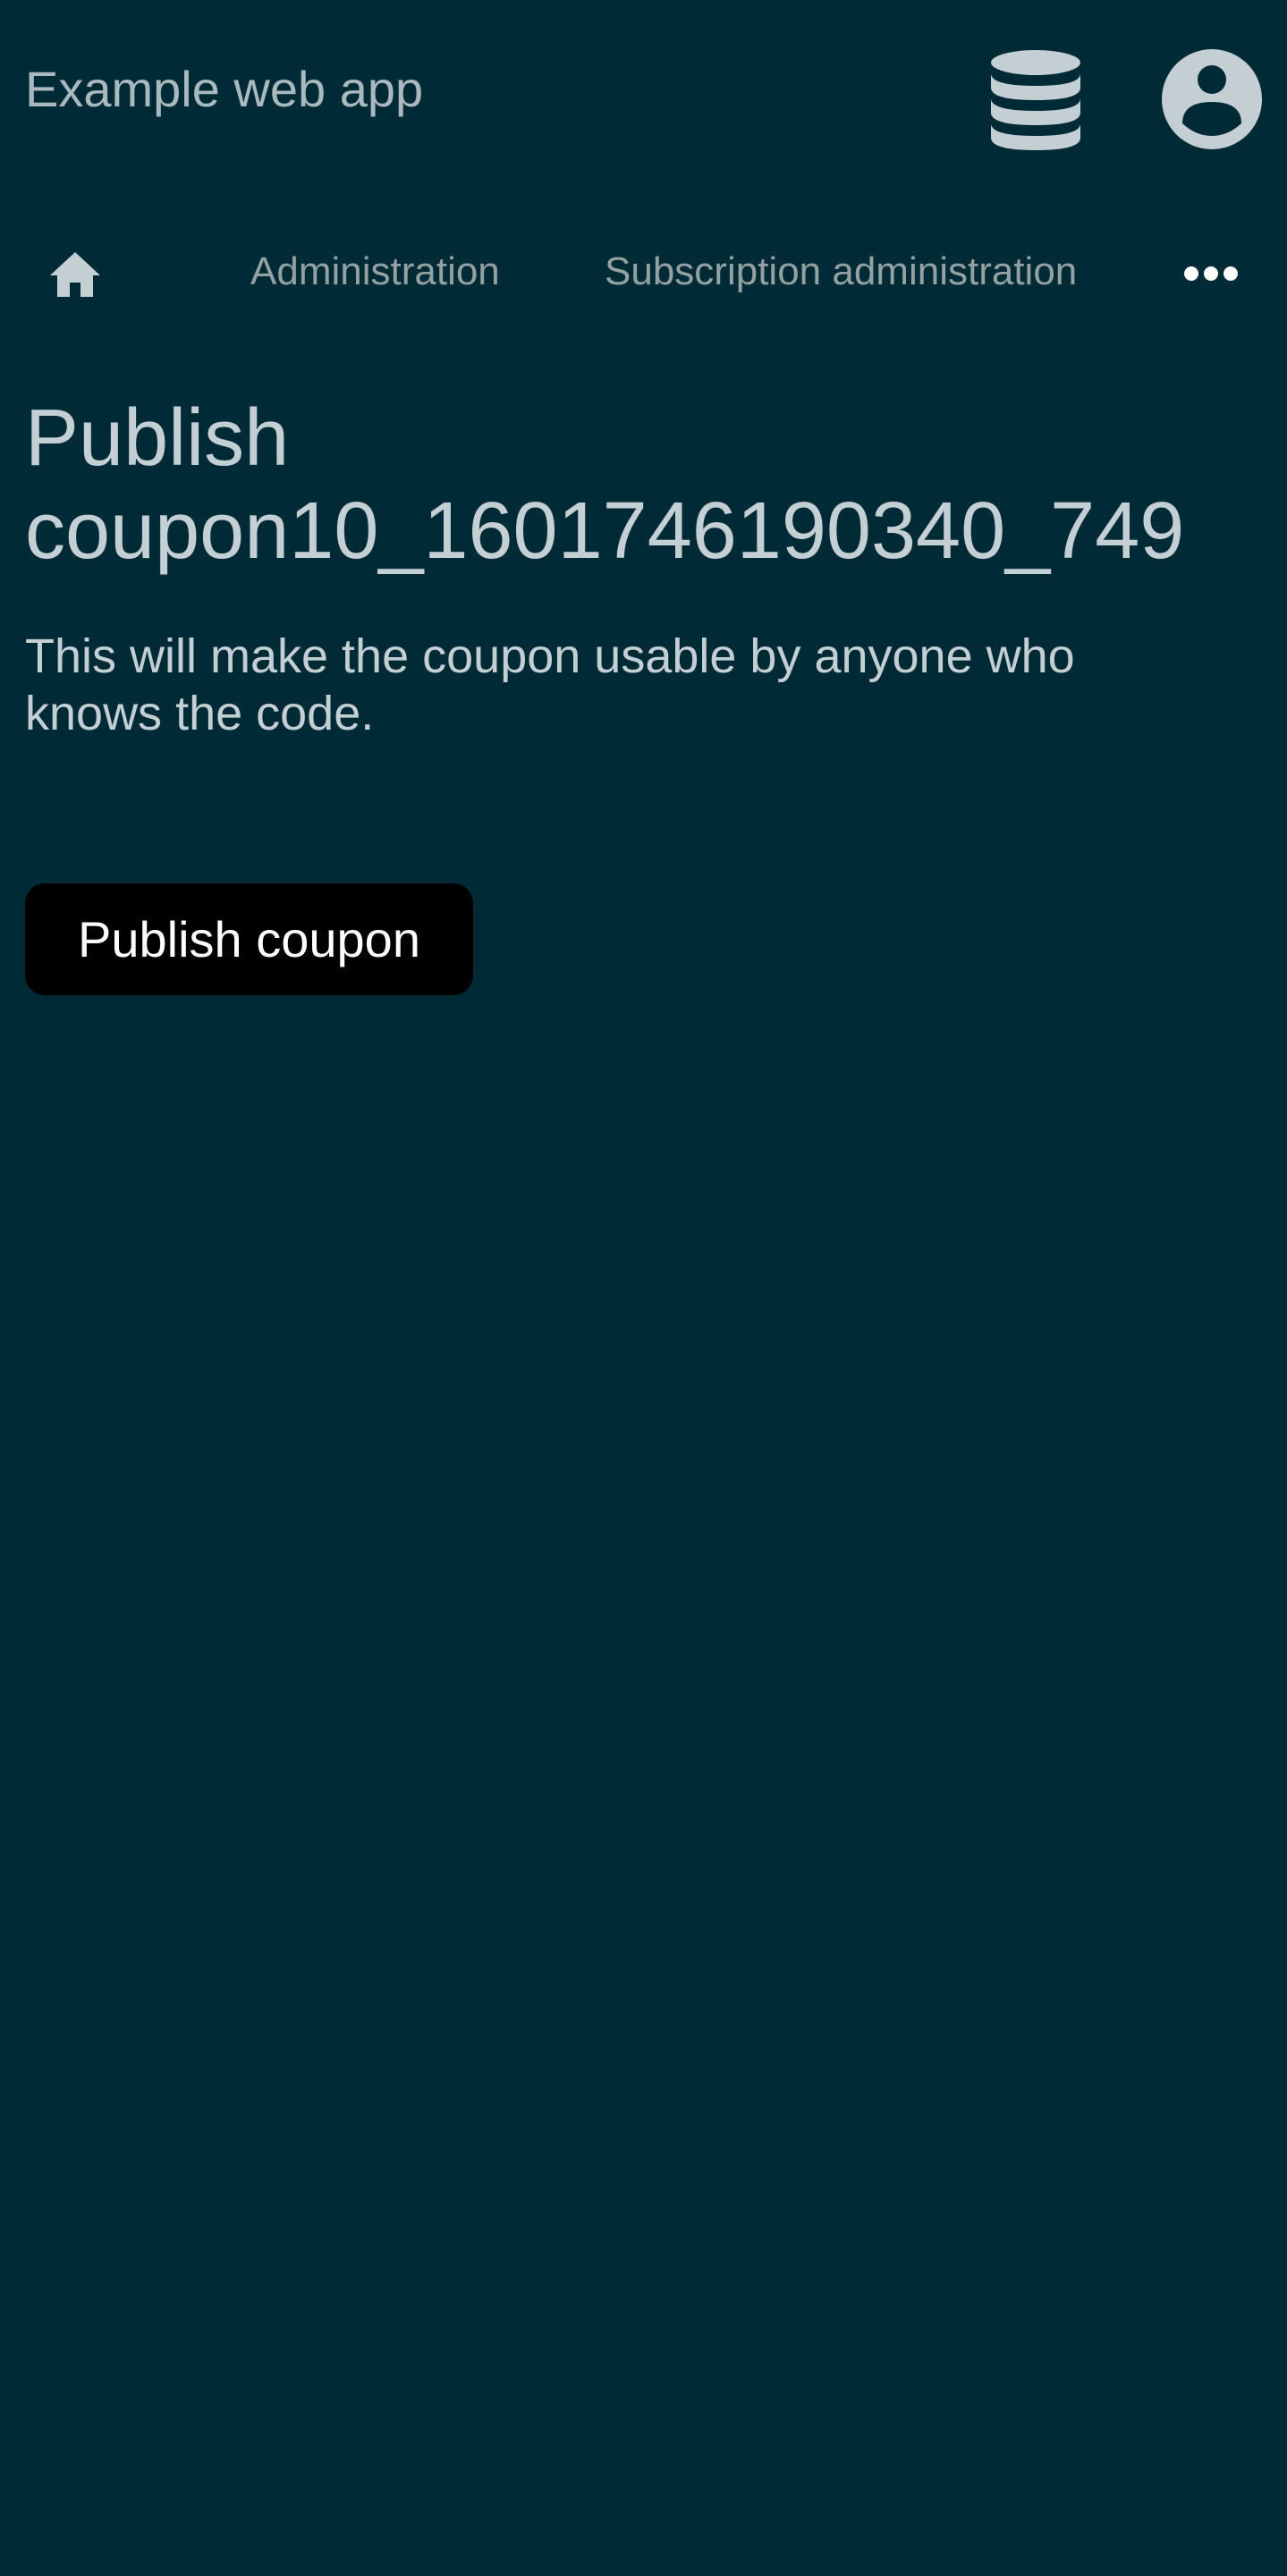  I want to click on database-icon, so click(1035, 100).